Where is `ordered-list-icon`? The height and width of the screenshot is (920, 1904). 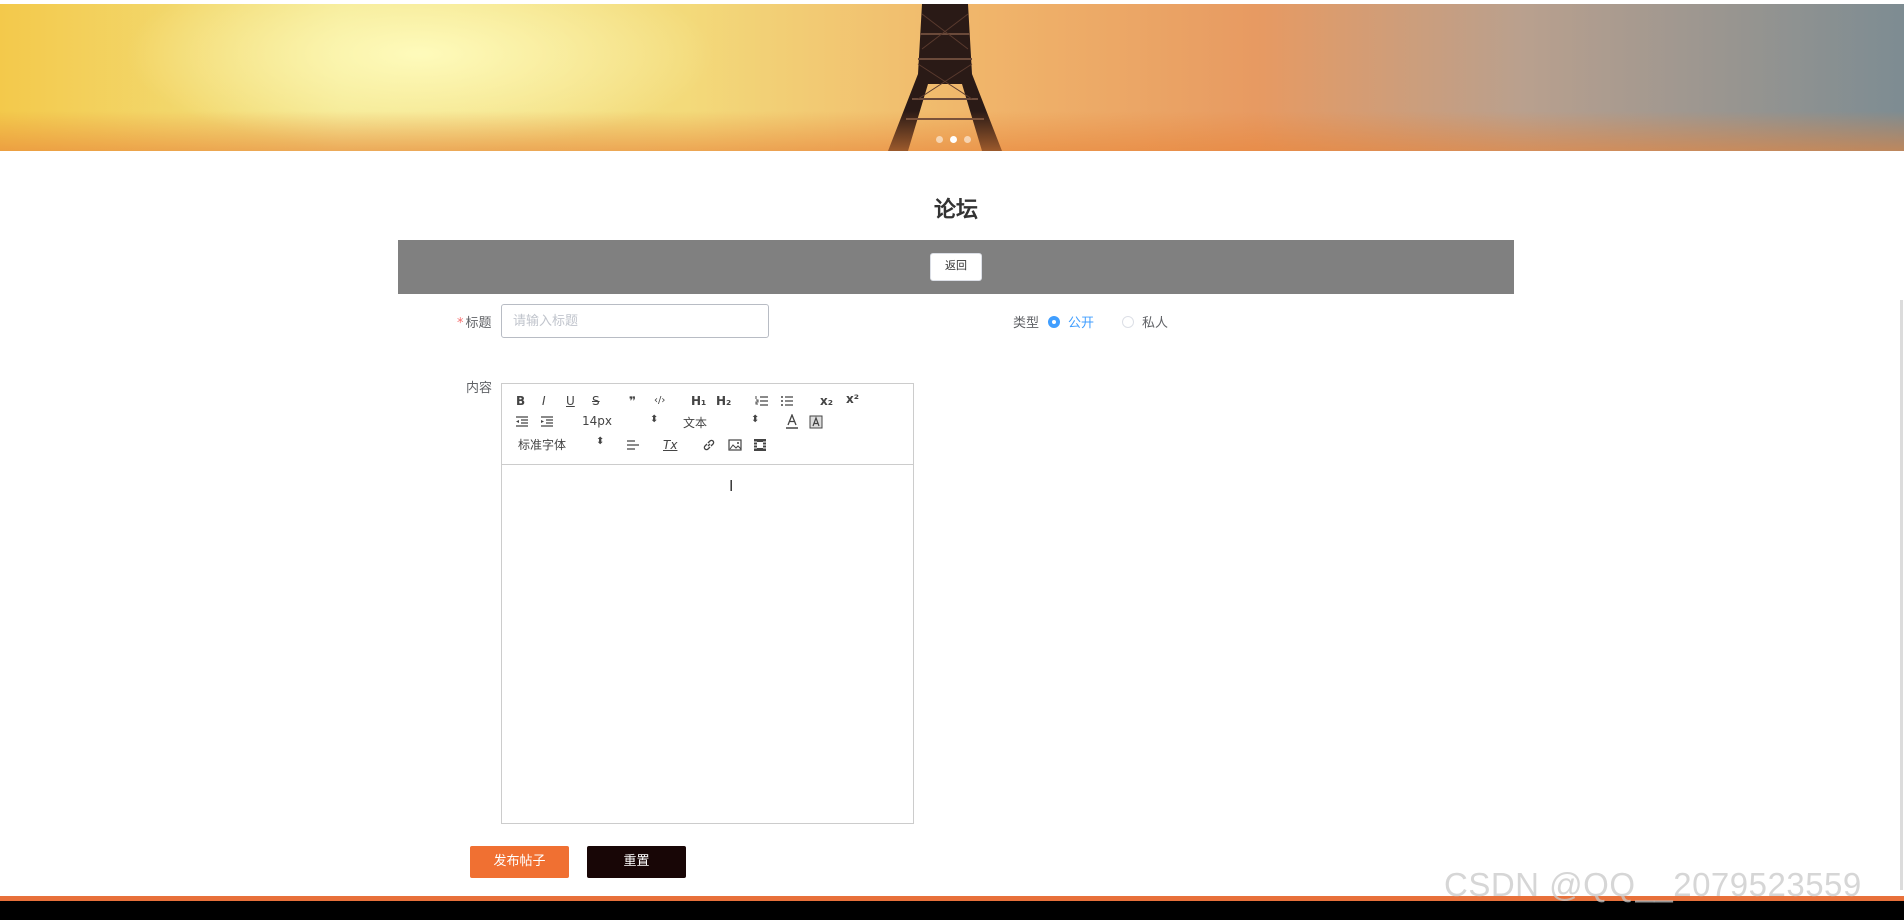 ordered-list-icon is located at coordinates (762, 401).